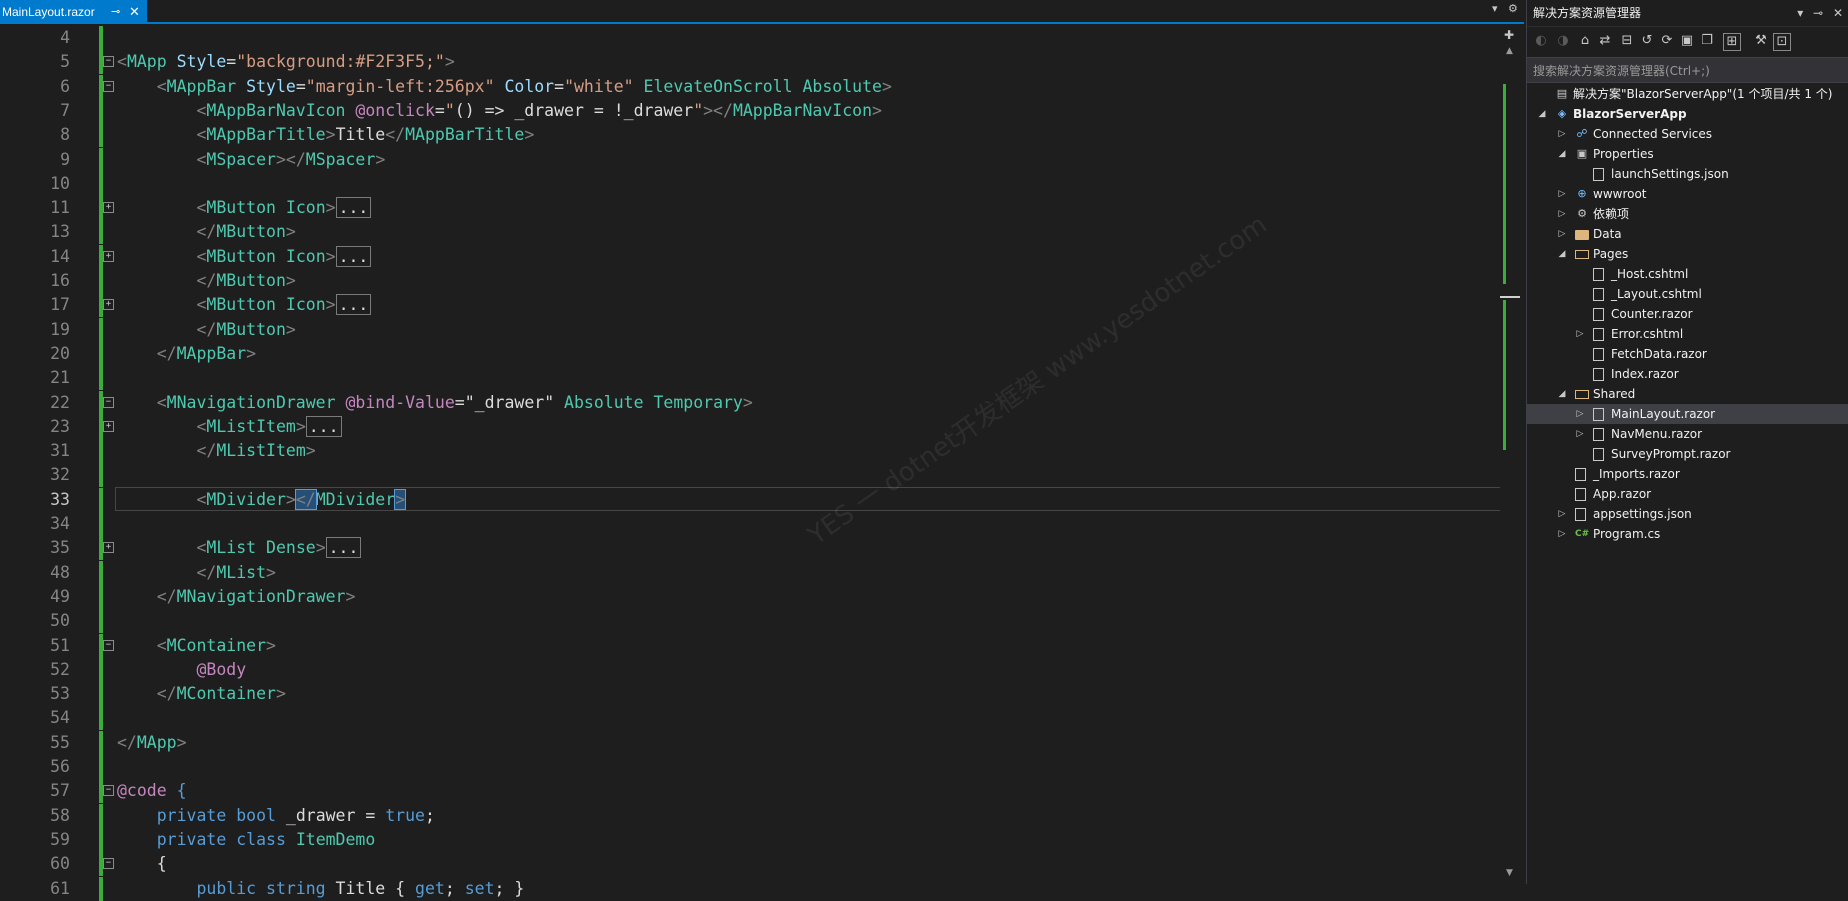 This screenshot has width=1848, height=901. What do you see at coordinates (1687, 354) in the screenshot?
I see `tree-item: FetchData.razor` at bounding box center [1687, 354].